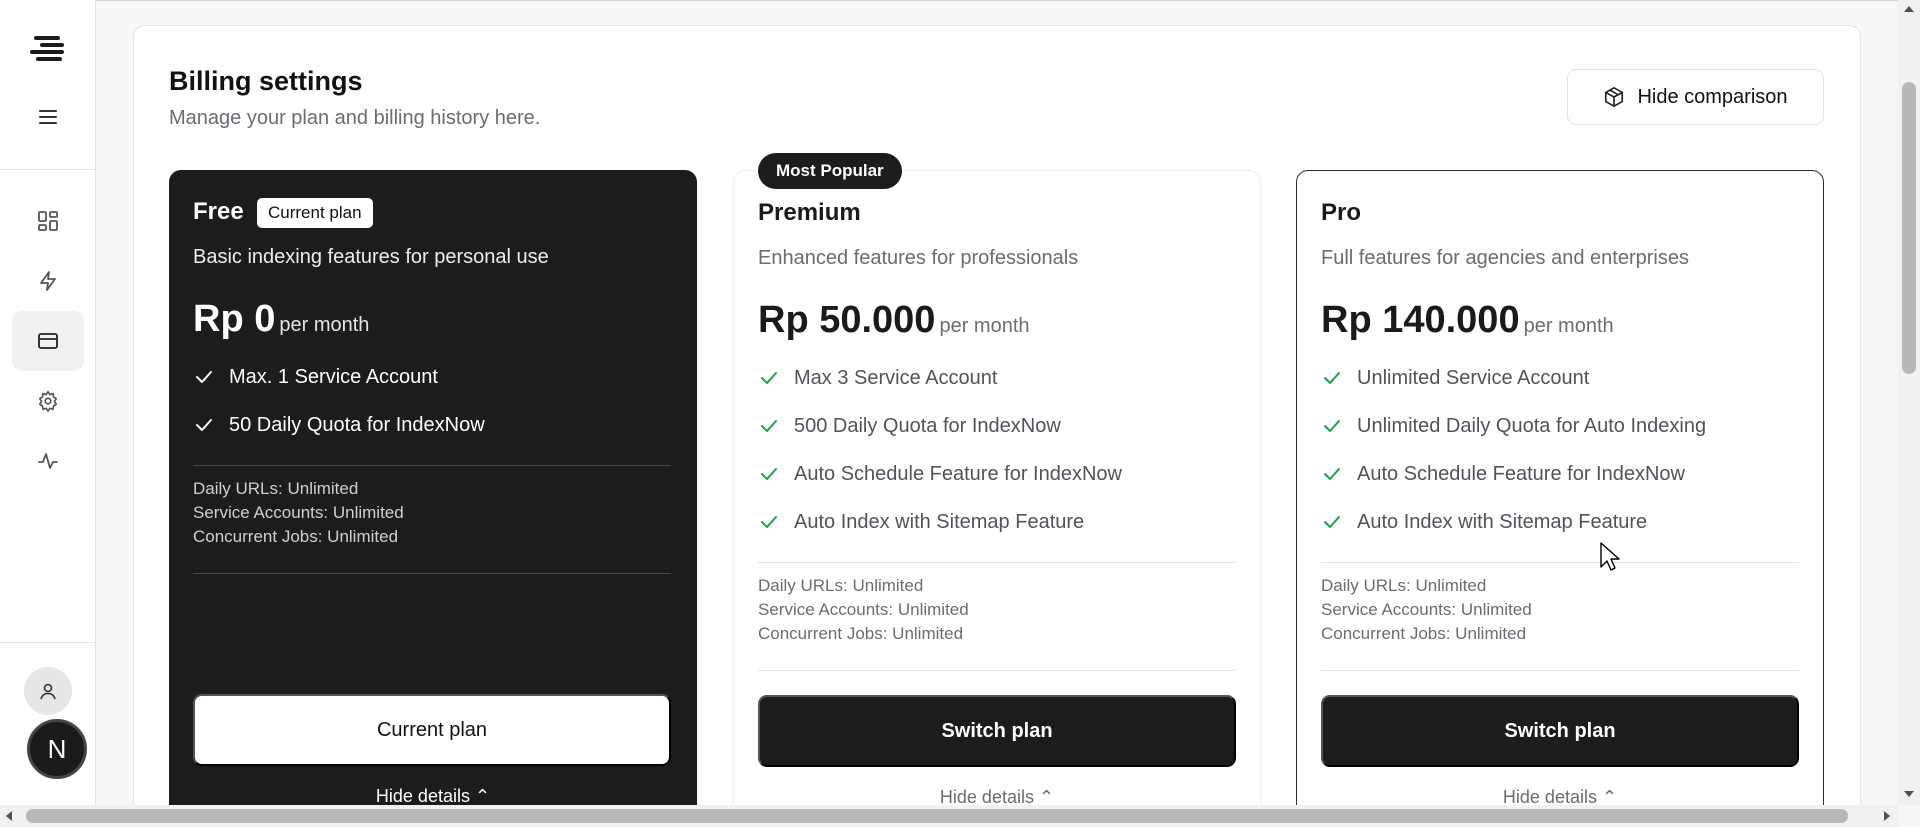 Image resolution: width=1920 pixels, height=827 pixels. Describe the element at coordinates (1513, 391) in the screenshot. I see `feature-item: Unlimited Service Account` at that location.